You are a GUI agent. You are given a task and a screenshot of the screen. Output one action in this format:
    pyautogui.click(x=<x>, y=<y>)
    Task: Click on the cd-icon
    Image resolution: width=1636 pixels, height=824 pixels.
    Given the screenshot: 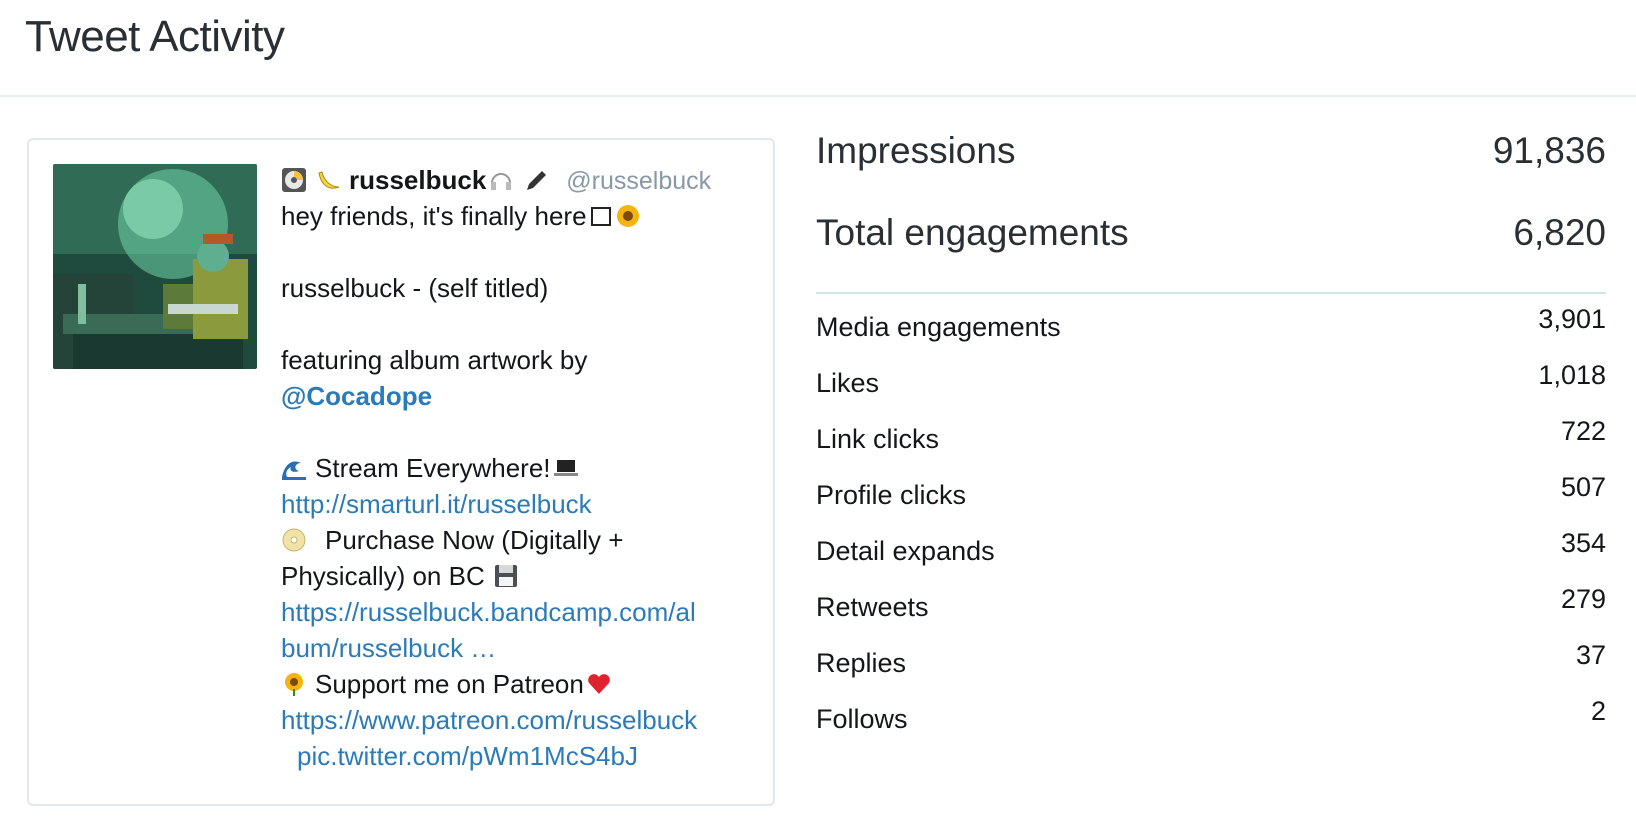 What is the action you would take?
    pyautogui.click(x=294, y=180)
    